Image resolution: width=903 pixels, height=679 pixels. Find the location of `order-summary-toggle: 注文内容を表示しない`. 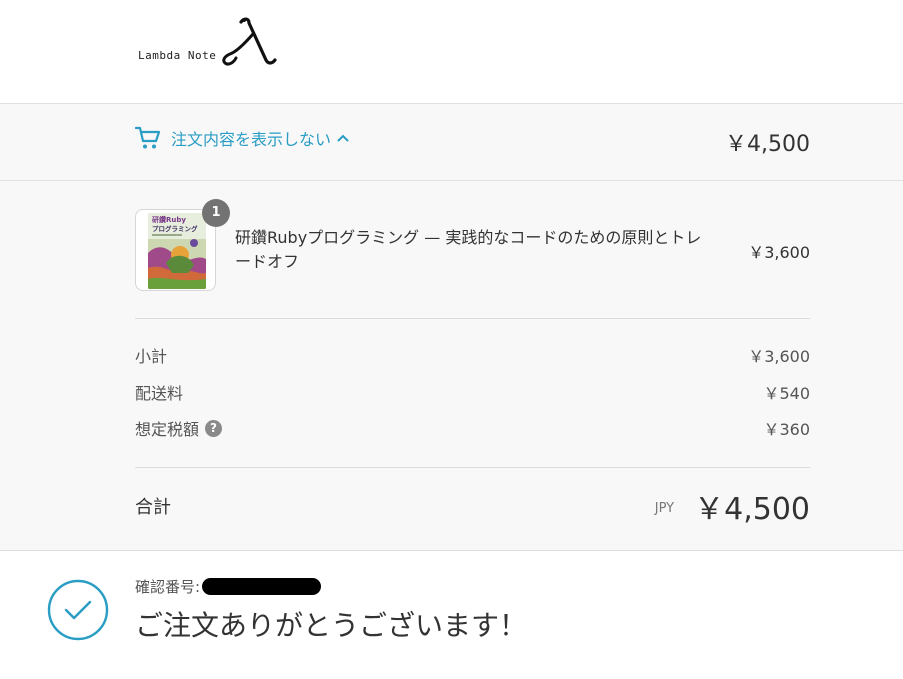

order-summary-toggle: 注文内容を表示しない is located at coordinates (242, 138).